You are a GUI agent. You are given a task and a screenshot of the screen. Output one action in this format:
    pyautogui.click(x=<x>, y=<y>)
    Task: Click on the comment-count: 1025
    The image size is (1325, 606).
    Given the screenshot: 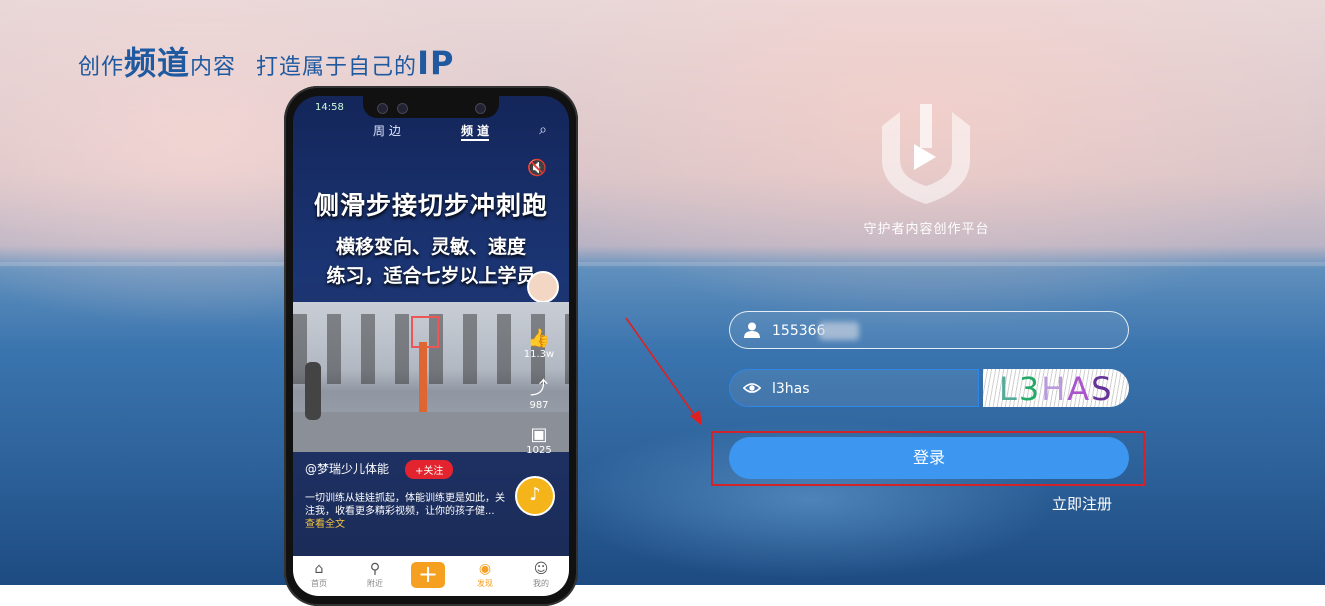 What is the action you would take?
    pyautogui.click(x=539, y=450)
    